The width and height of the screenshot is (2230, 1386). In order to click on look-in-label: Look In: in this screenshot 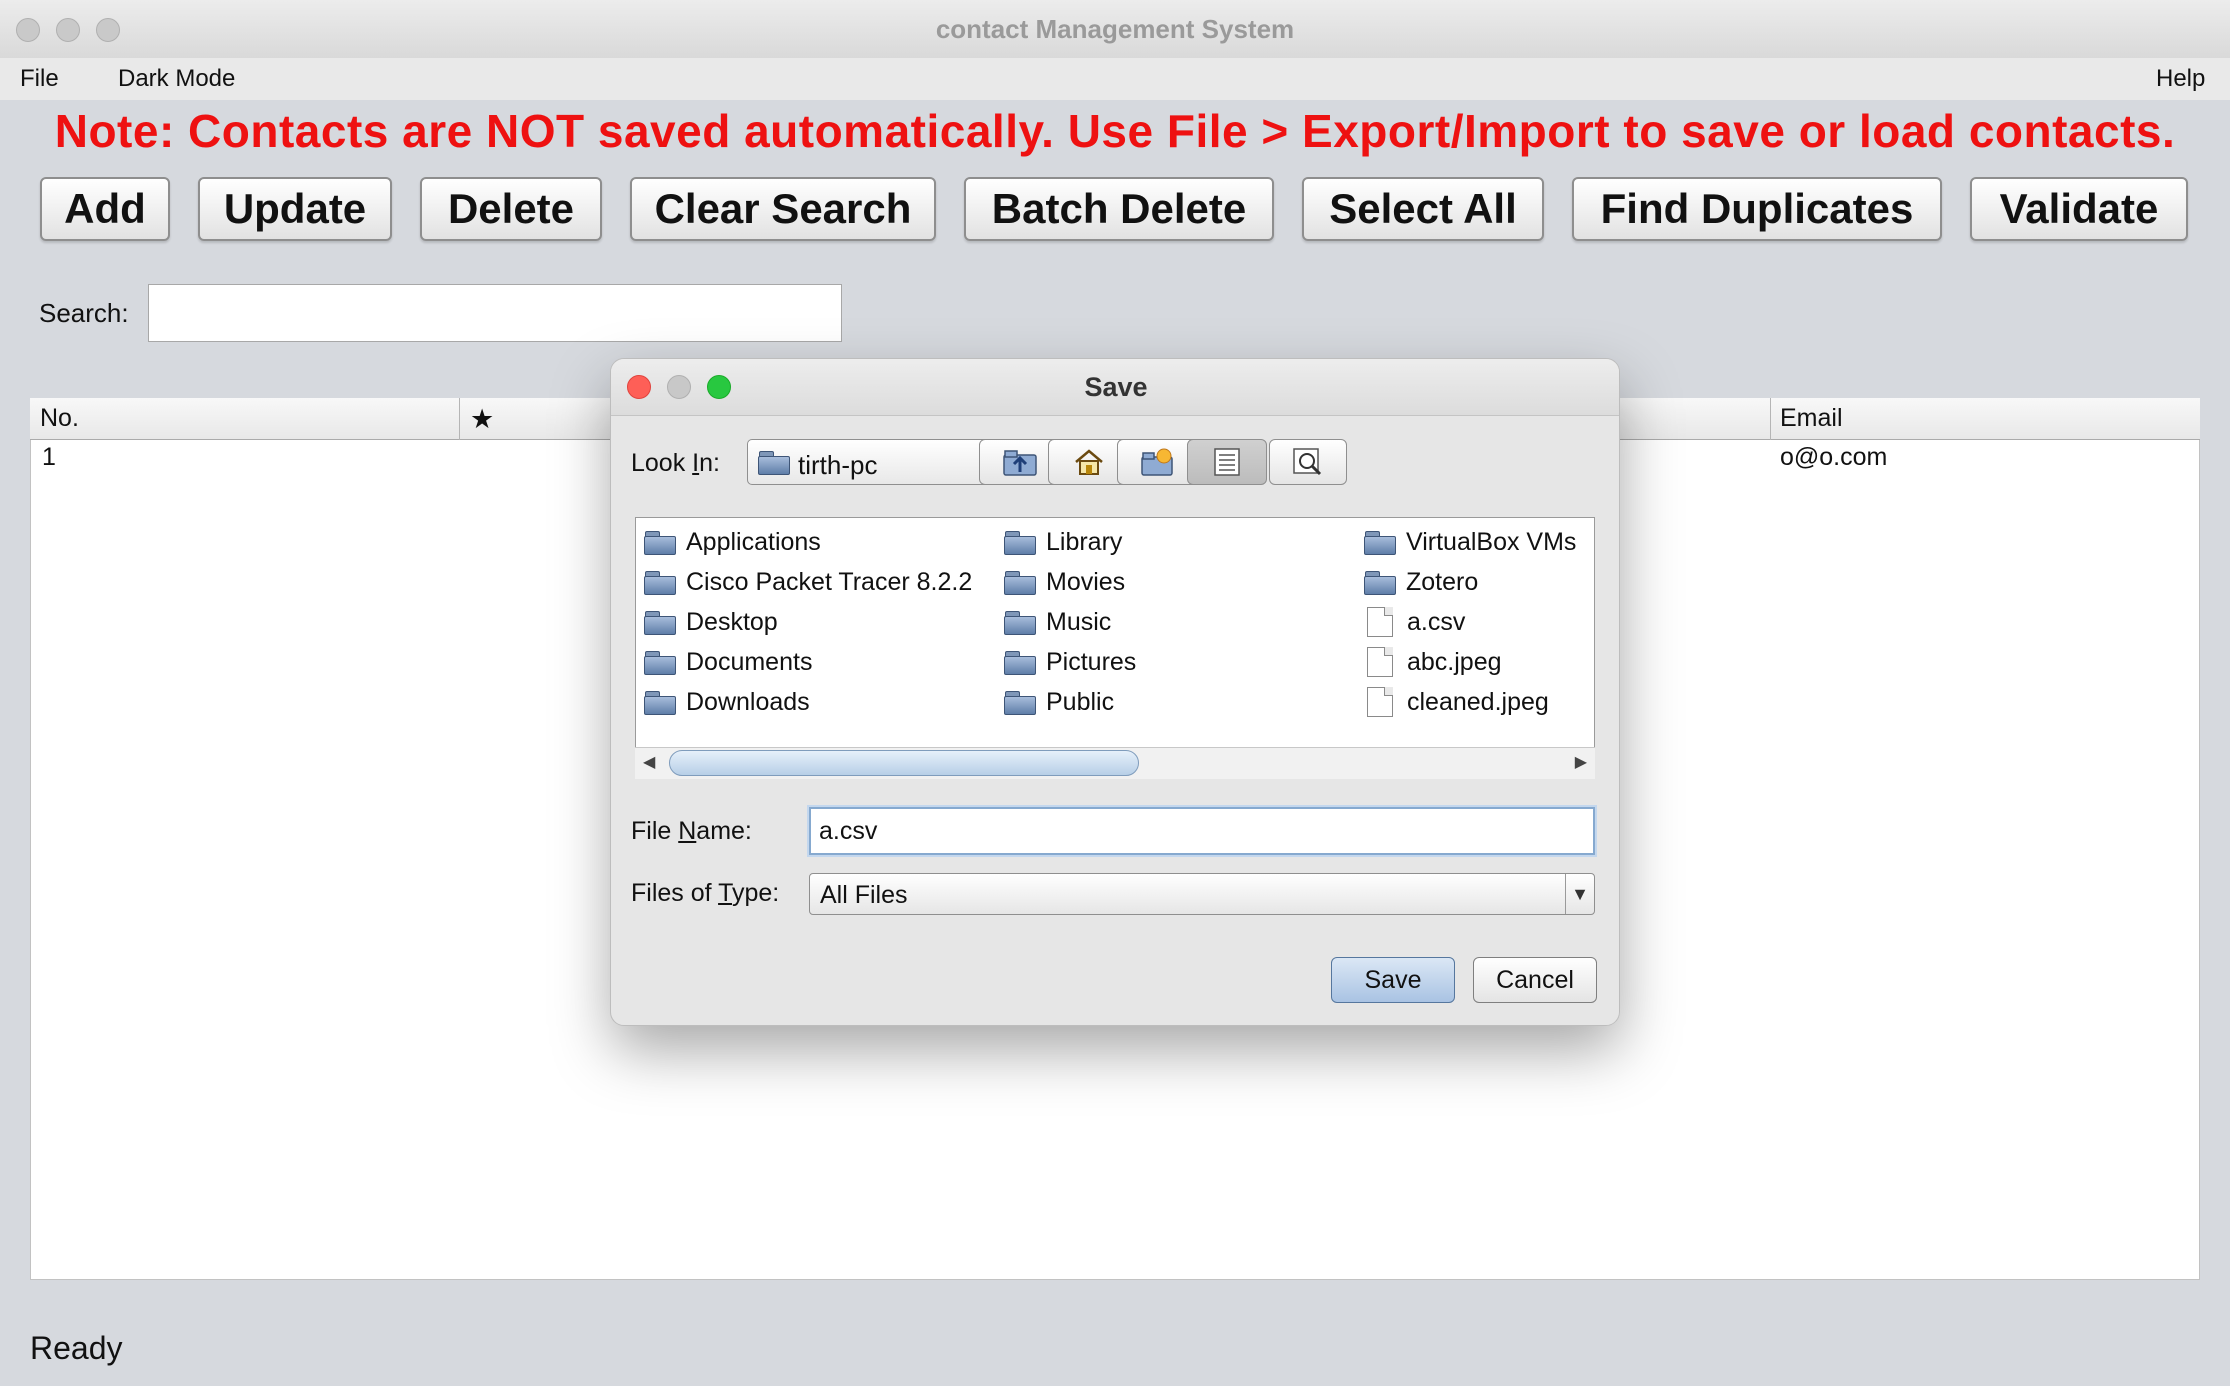, I will do `click(675, 463)`.